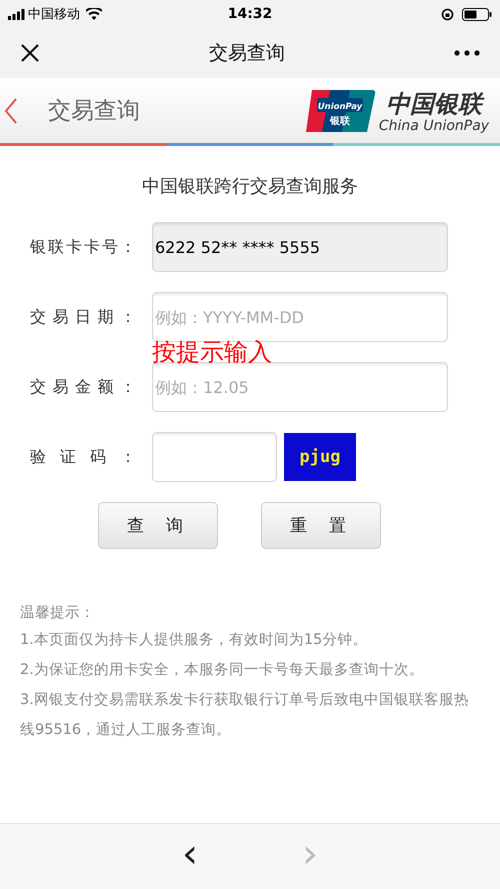 The height and width of the screenshot is (889, 500). I want to click on status-time: 14:32, so click(250, 14).